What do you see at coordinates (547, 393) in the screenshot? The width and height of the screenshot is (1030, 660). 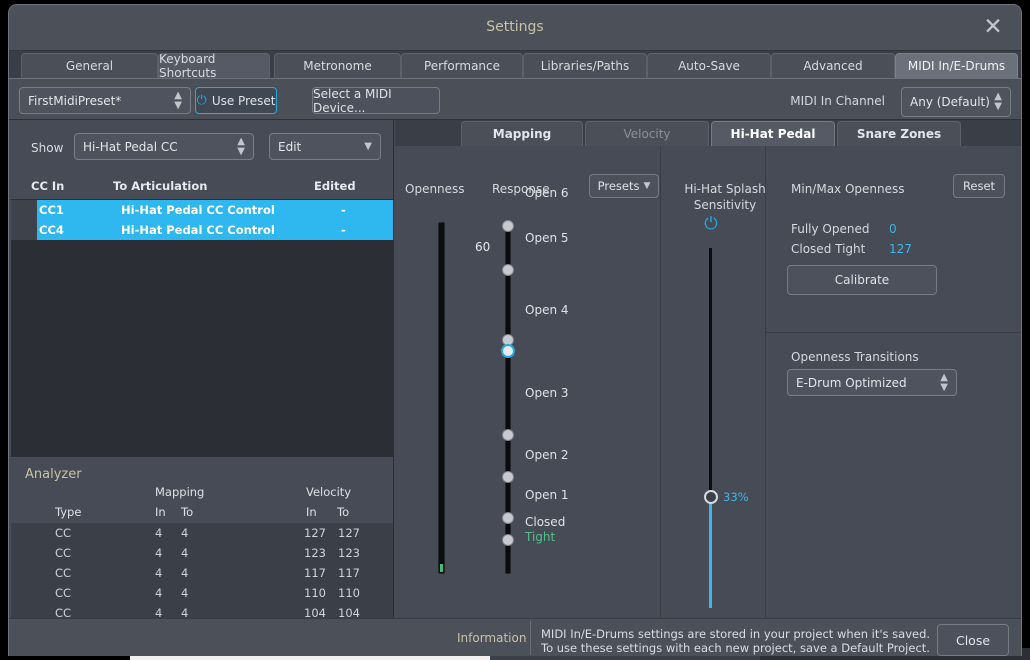 I see `response-label-open3: Open 3` at bounding box center [547, 393].